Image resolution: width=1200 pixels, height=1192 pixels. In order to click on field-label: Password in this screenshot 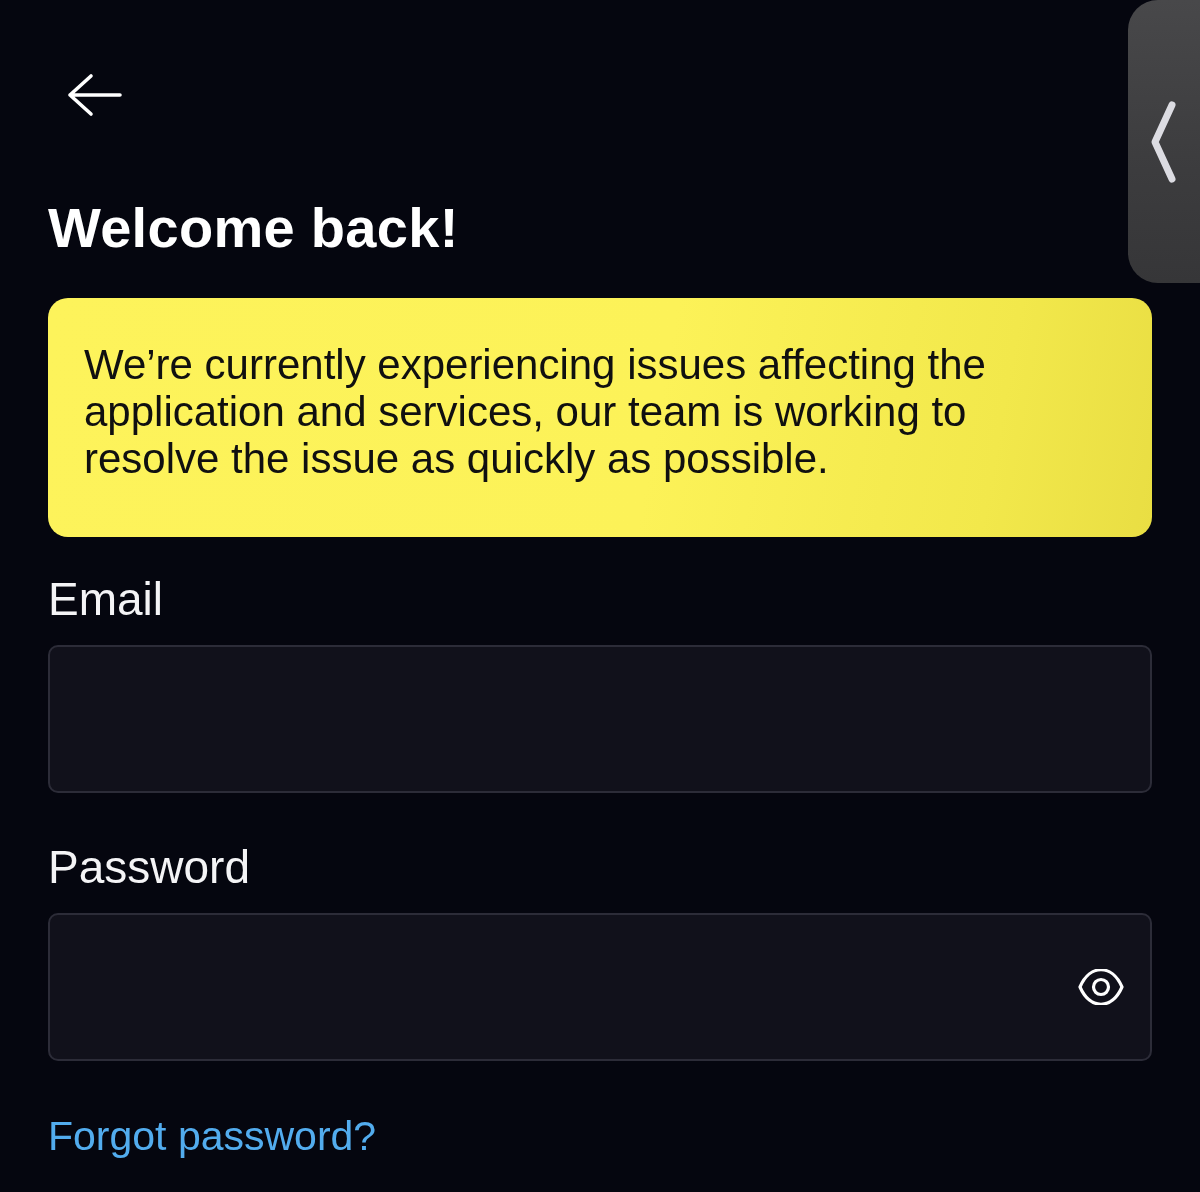, I will do `click(149, 867)`.